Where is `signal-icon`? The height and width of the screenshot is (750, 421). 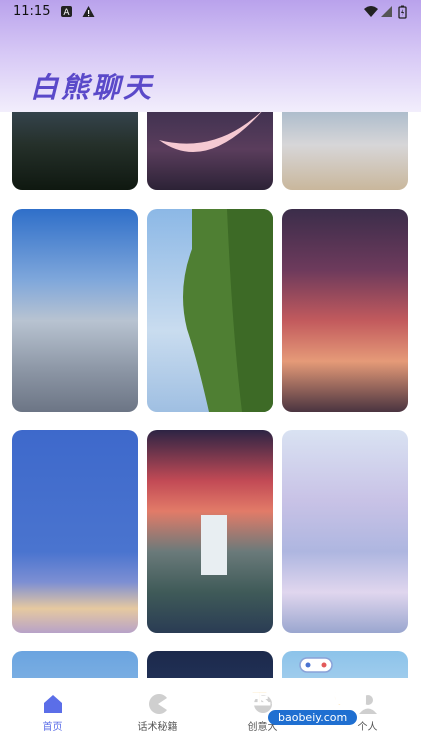
signal-icon is located at coordinates (386, 11).